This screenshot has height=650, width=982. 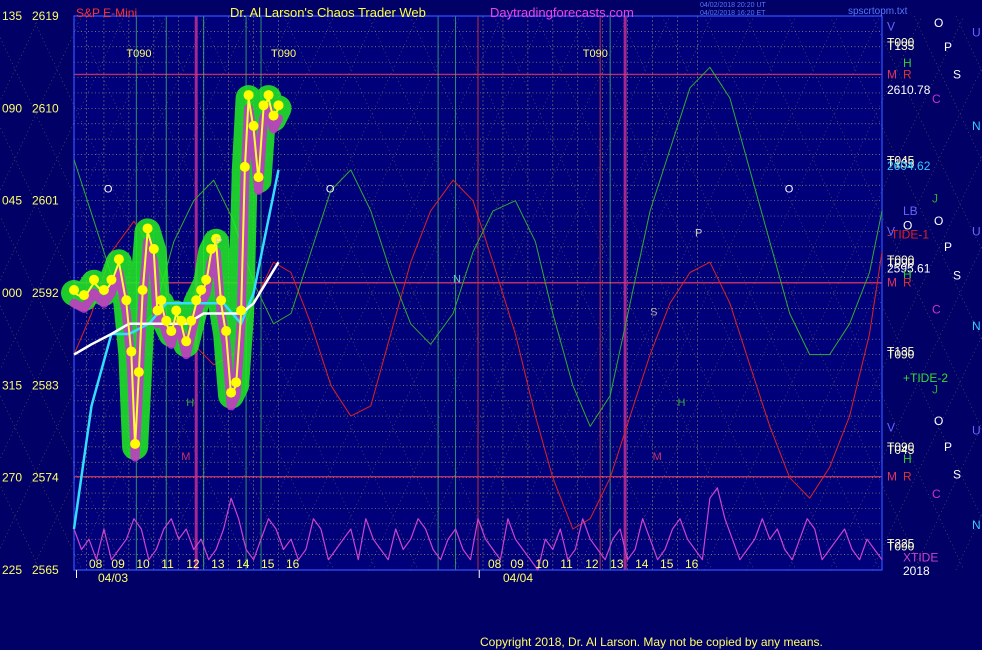 I want to click on y-tick-price: 2583, so click(x=45, y=385).